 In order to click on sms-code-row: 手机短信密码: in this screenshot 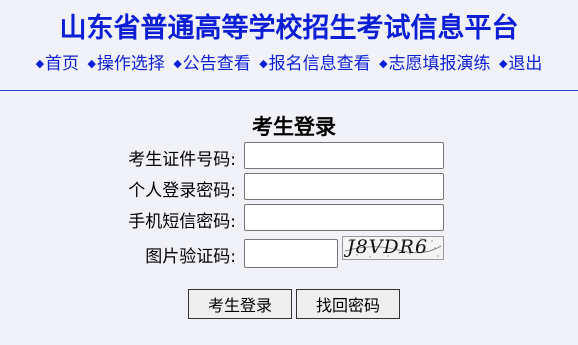, I will do `click(289, 218)`.